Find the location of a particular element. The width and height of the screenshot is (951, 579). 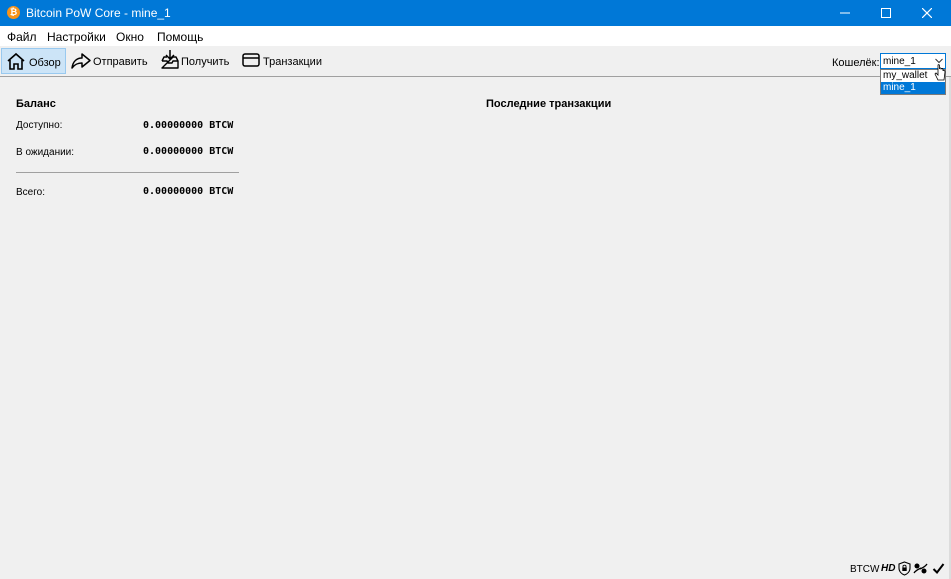

menu-settings: Настройки is located at coordinates (76, 37).